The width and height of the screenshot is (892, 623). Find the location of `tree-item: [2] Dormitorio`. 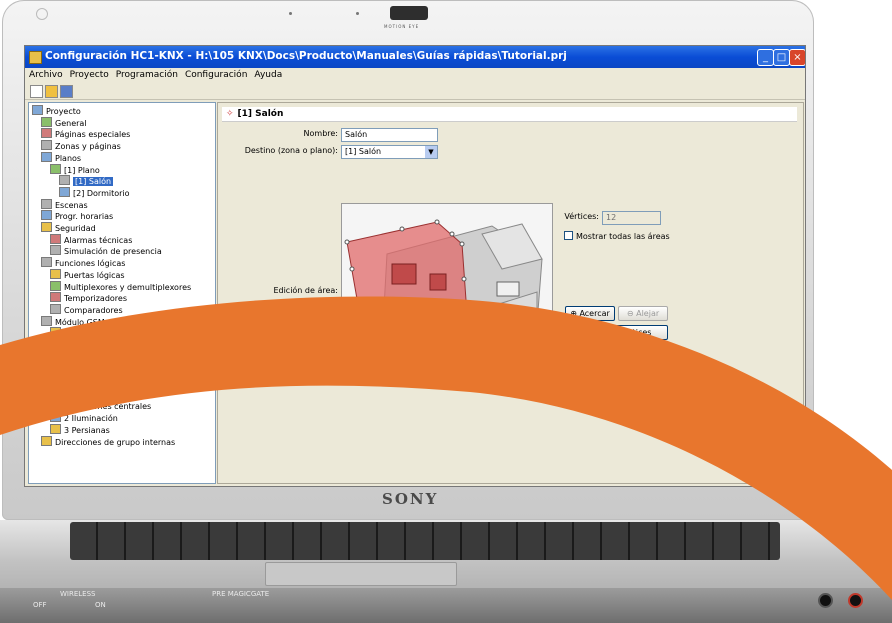

tree-item: [2] Dormitorio is located at coordinates (94, 192).